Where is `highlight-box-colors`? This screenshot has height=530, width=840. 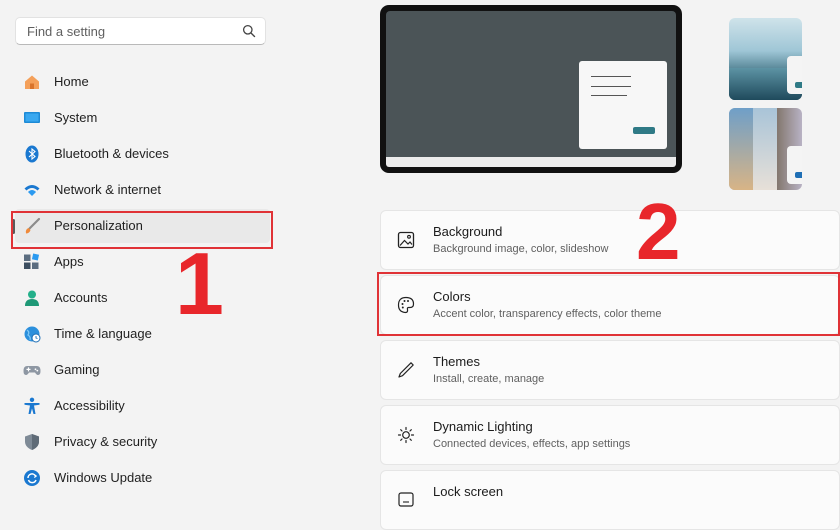
highlight-box-colors is located at coordinates (608, 304).